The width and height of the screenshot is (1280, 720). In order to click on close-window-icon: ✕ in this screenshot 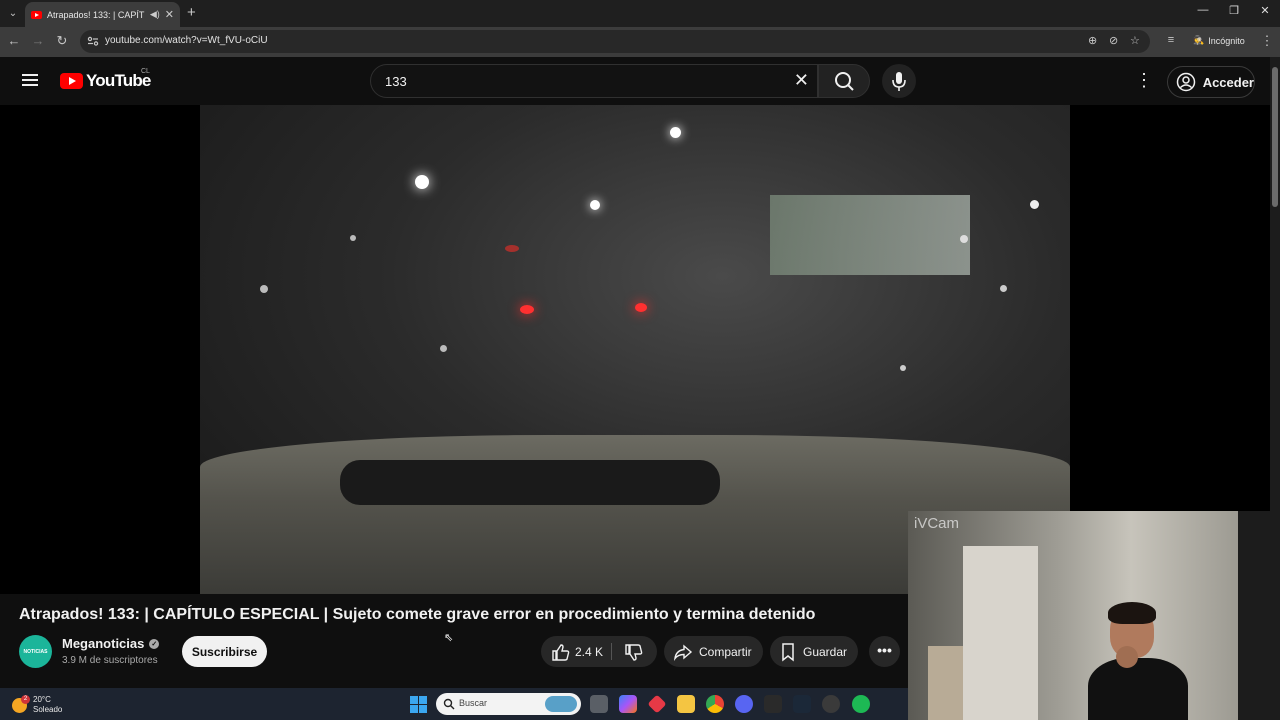, I will do `click(1265, 10)`.